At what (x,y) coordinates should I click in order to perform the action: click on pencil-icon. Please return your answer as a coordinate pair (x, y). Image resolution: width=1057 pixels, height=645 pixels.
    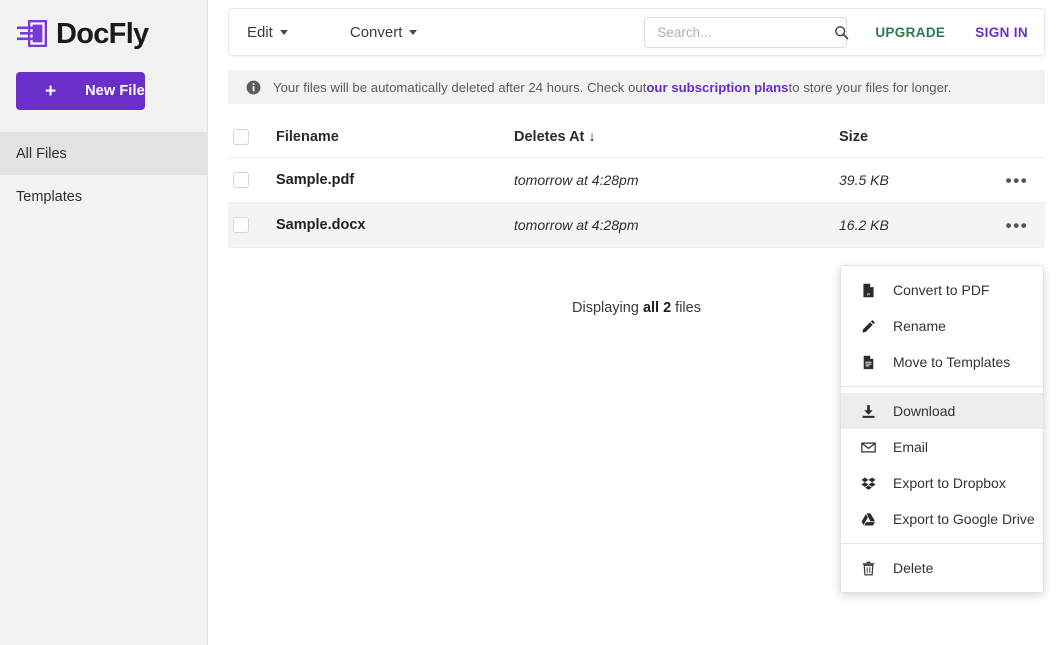
    Looking at the image, I should click on (868, 326).